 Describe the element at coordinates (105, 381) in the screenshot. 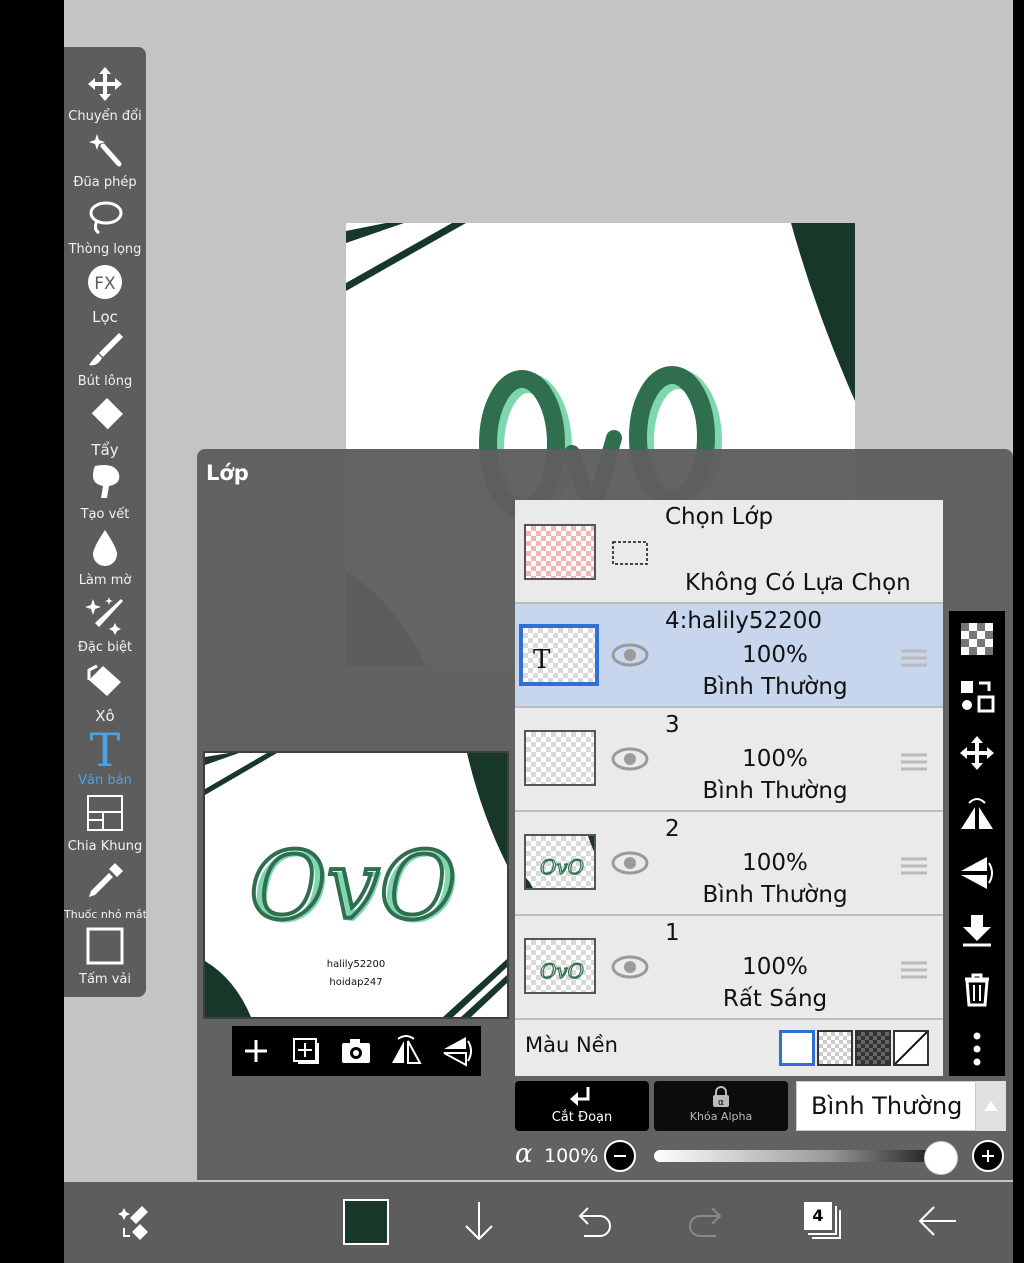

I see `tool-label: Bút lông` at that location.